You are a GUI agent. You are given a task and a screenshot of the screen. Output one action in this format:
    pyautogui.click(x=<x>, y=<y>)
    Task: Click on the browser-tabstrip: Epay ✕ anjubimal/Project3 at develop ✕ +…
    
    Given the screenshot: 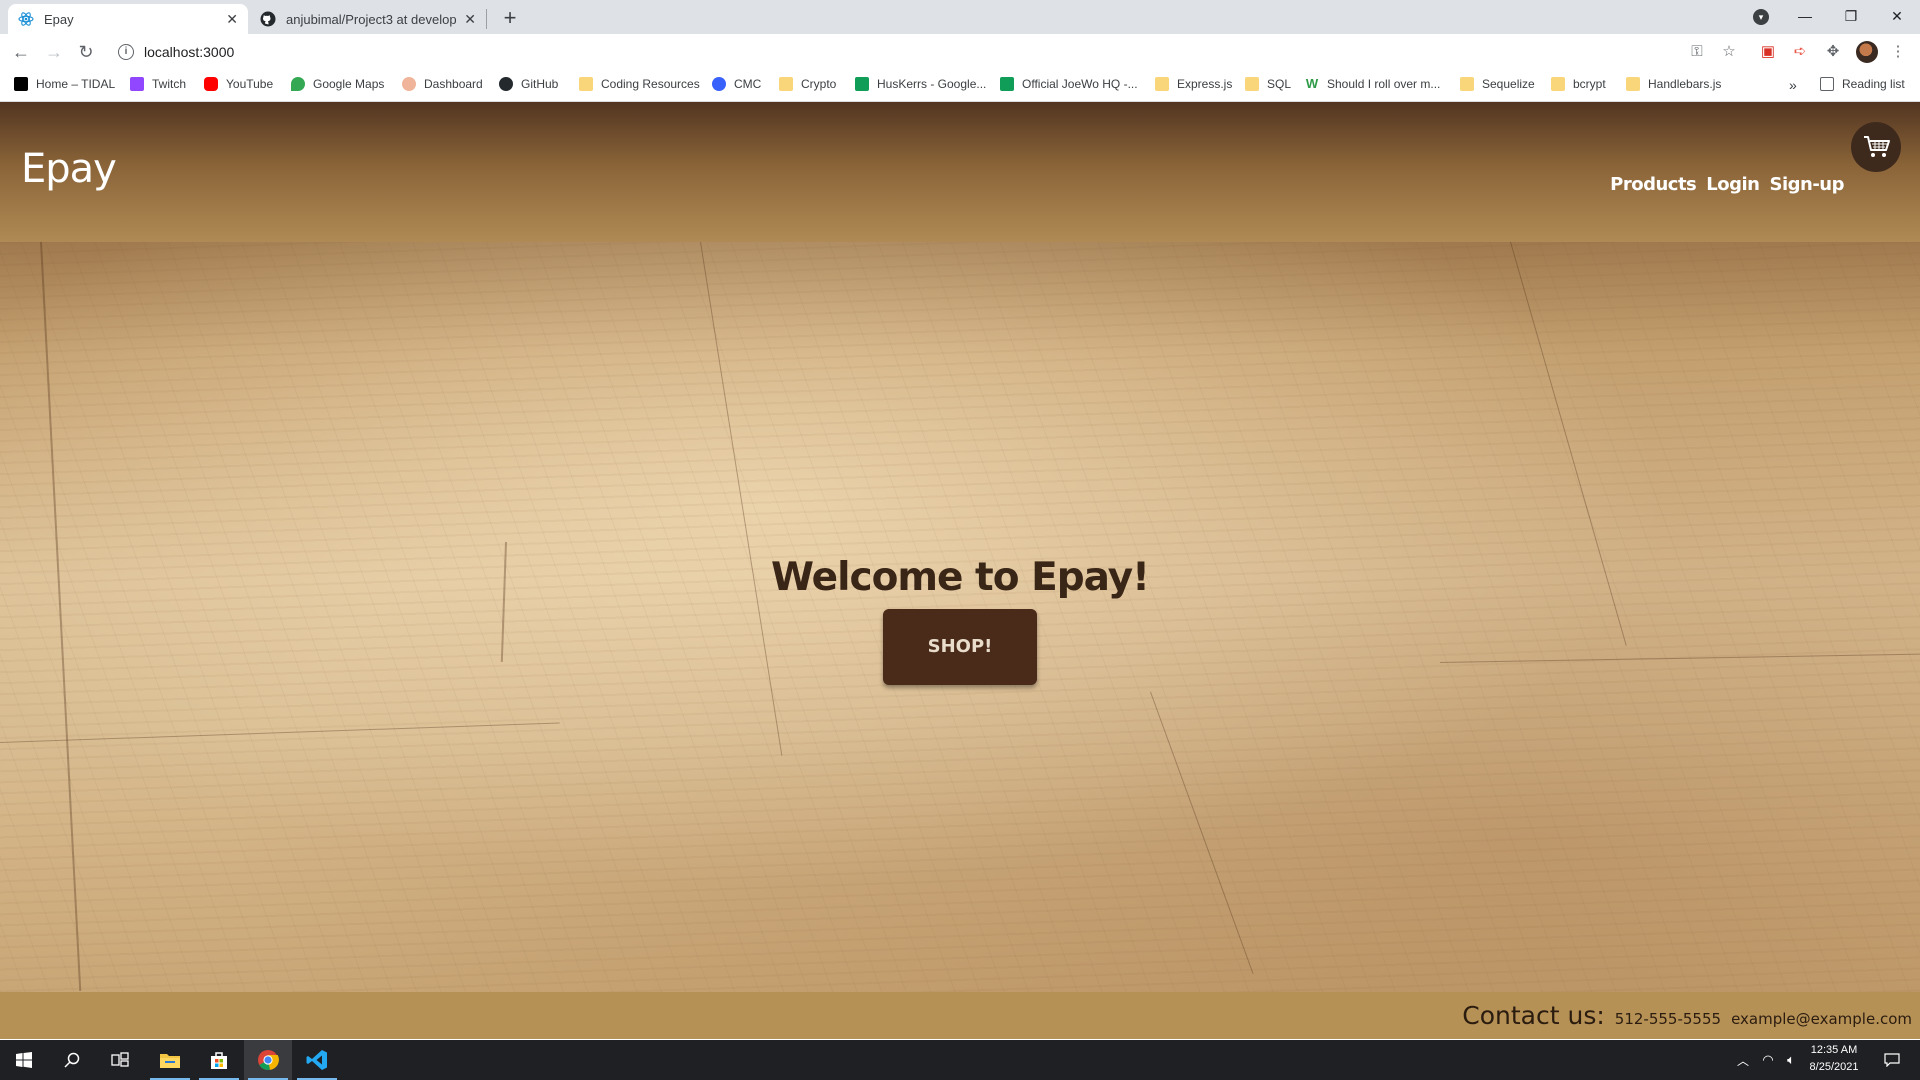 What is the action you would take?
    pyautogui.click(x=960, y=17)
    